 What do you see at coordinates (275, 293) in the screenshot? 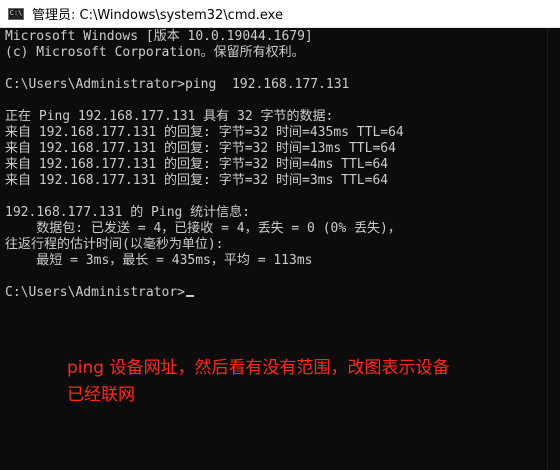
I see `console-prompt-line: C:\Users\Administrator>` at bounding box center [275, 293].